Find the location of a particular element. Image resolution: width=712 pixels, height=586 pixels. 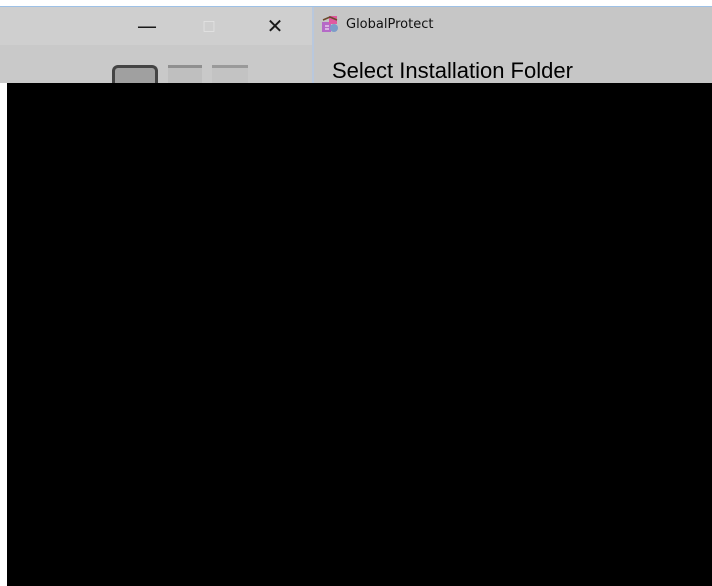

top-border is located at coordinates (356, 3).